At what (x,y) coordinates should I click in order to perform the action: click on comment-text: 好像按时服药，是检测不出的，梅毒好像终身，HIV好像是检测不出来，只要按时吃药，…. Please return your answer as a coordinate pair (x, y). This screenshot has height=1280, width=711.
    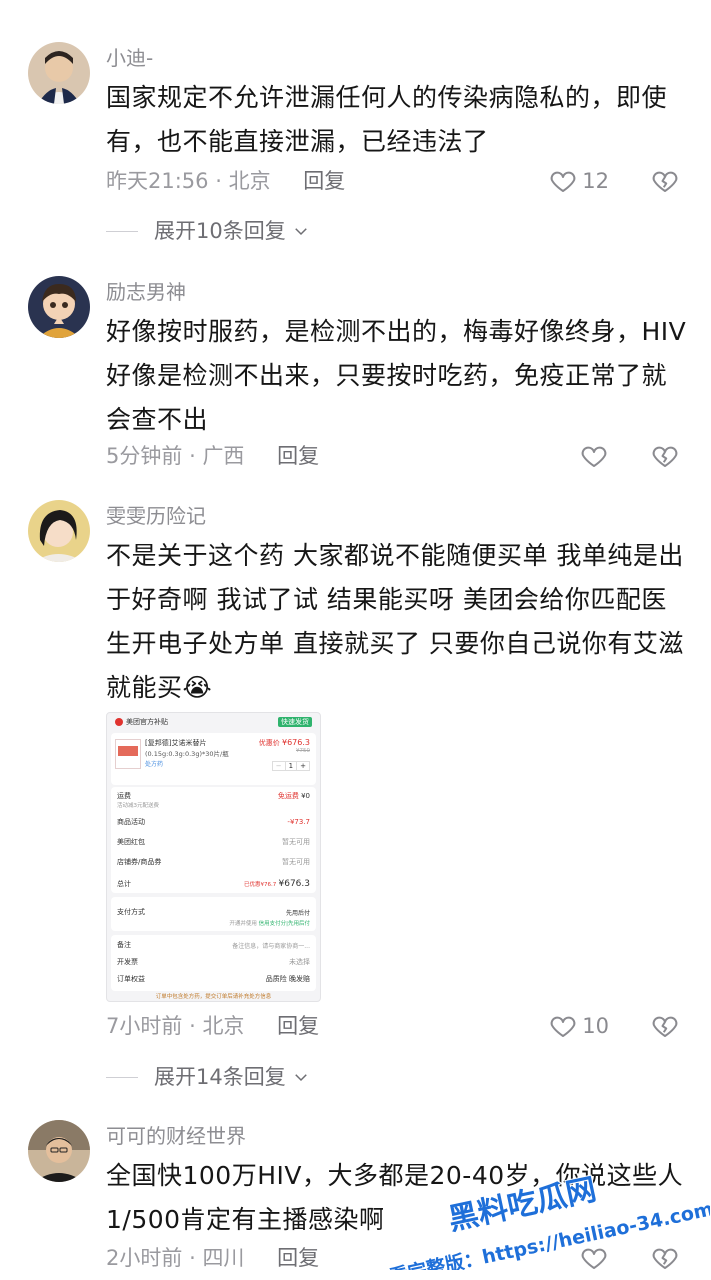
    Looking at the image, I should click on (396, 375).